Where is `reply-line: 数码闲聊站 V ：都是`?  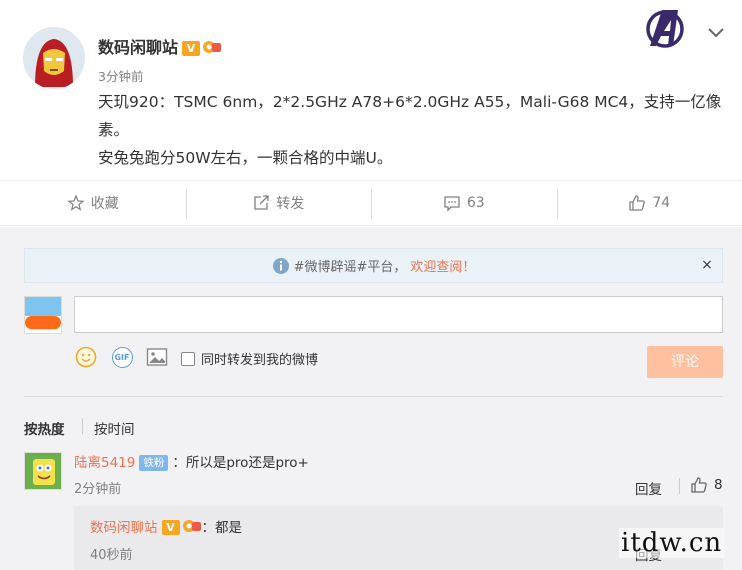 reply-line: 数码闲聊站 V ：都是 is located at coordinates (166, 526).